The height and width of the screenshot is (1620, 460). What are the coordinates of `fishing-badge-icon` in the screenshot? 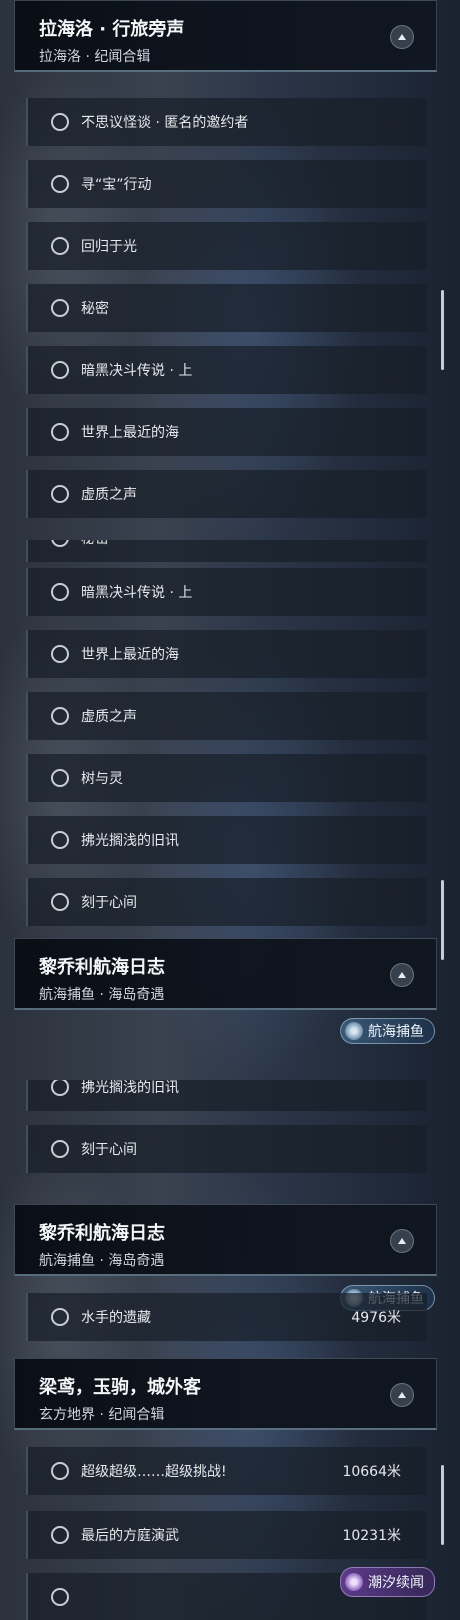 It's located at (354, 1031).